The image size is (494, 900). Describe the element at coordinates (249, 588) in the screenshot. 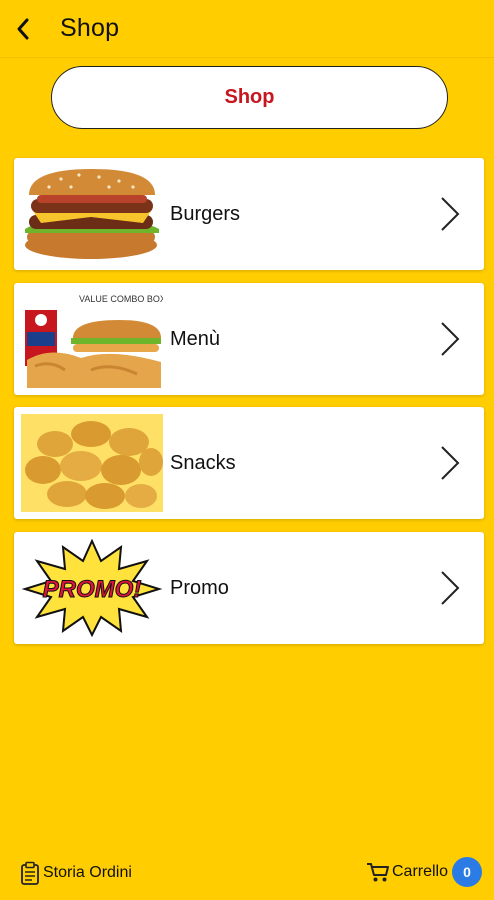

I see `category-card-promo: PROMO! Promo` at that location.